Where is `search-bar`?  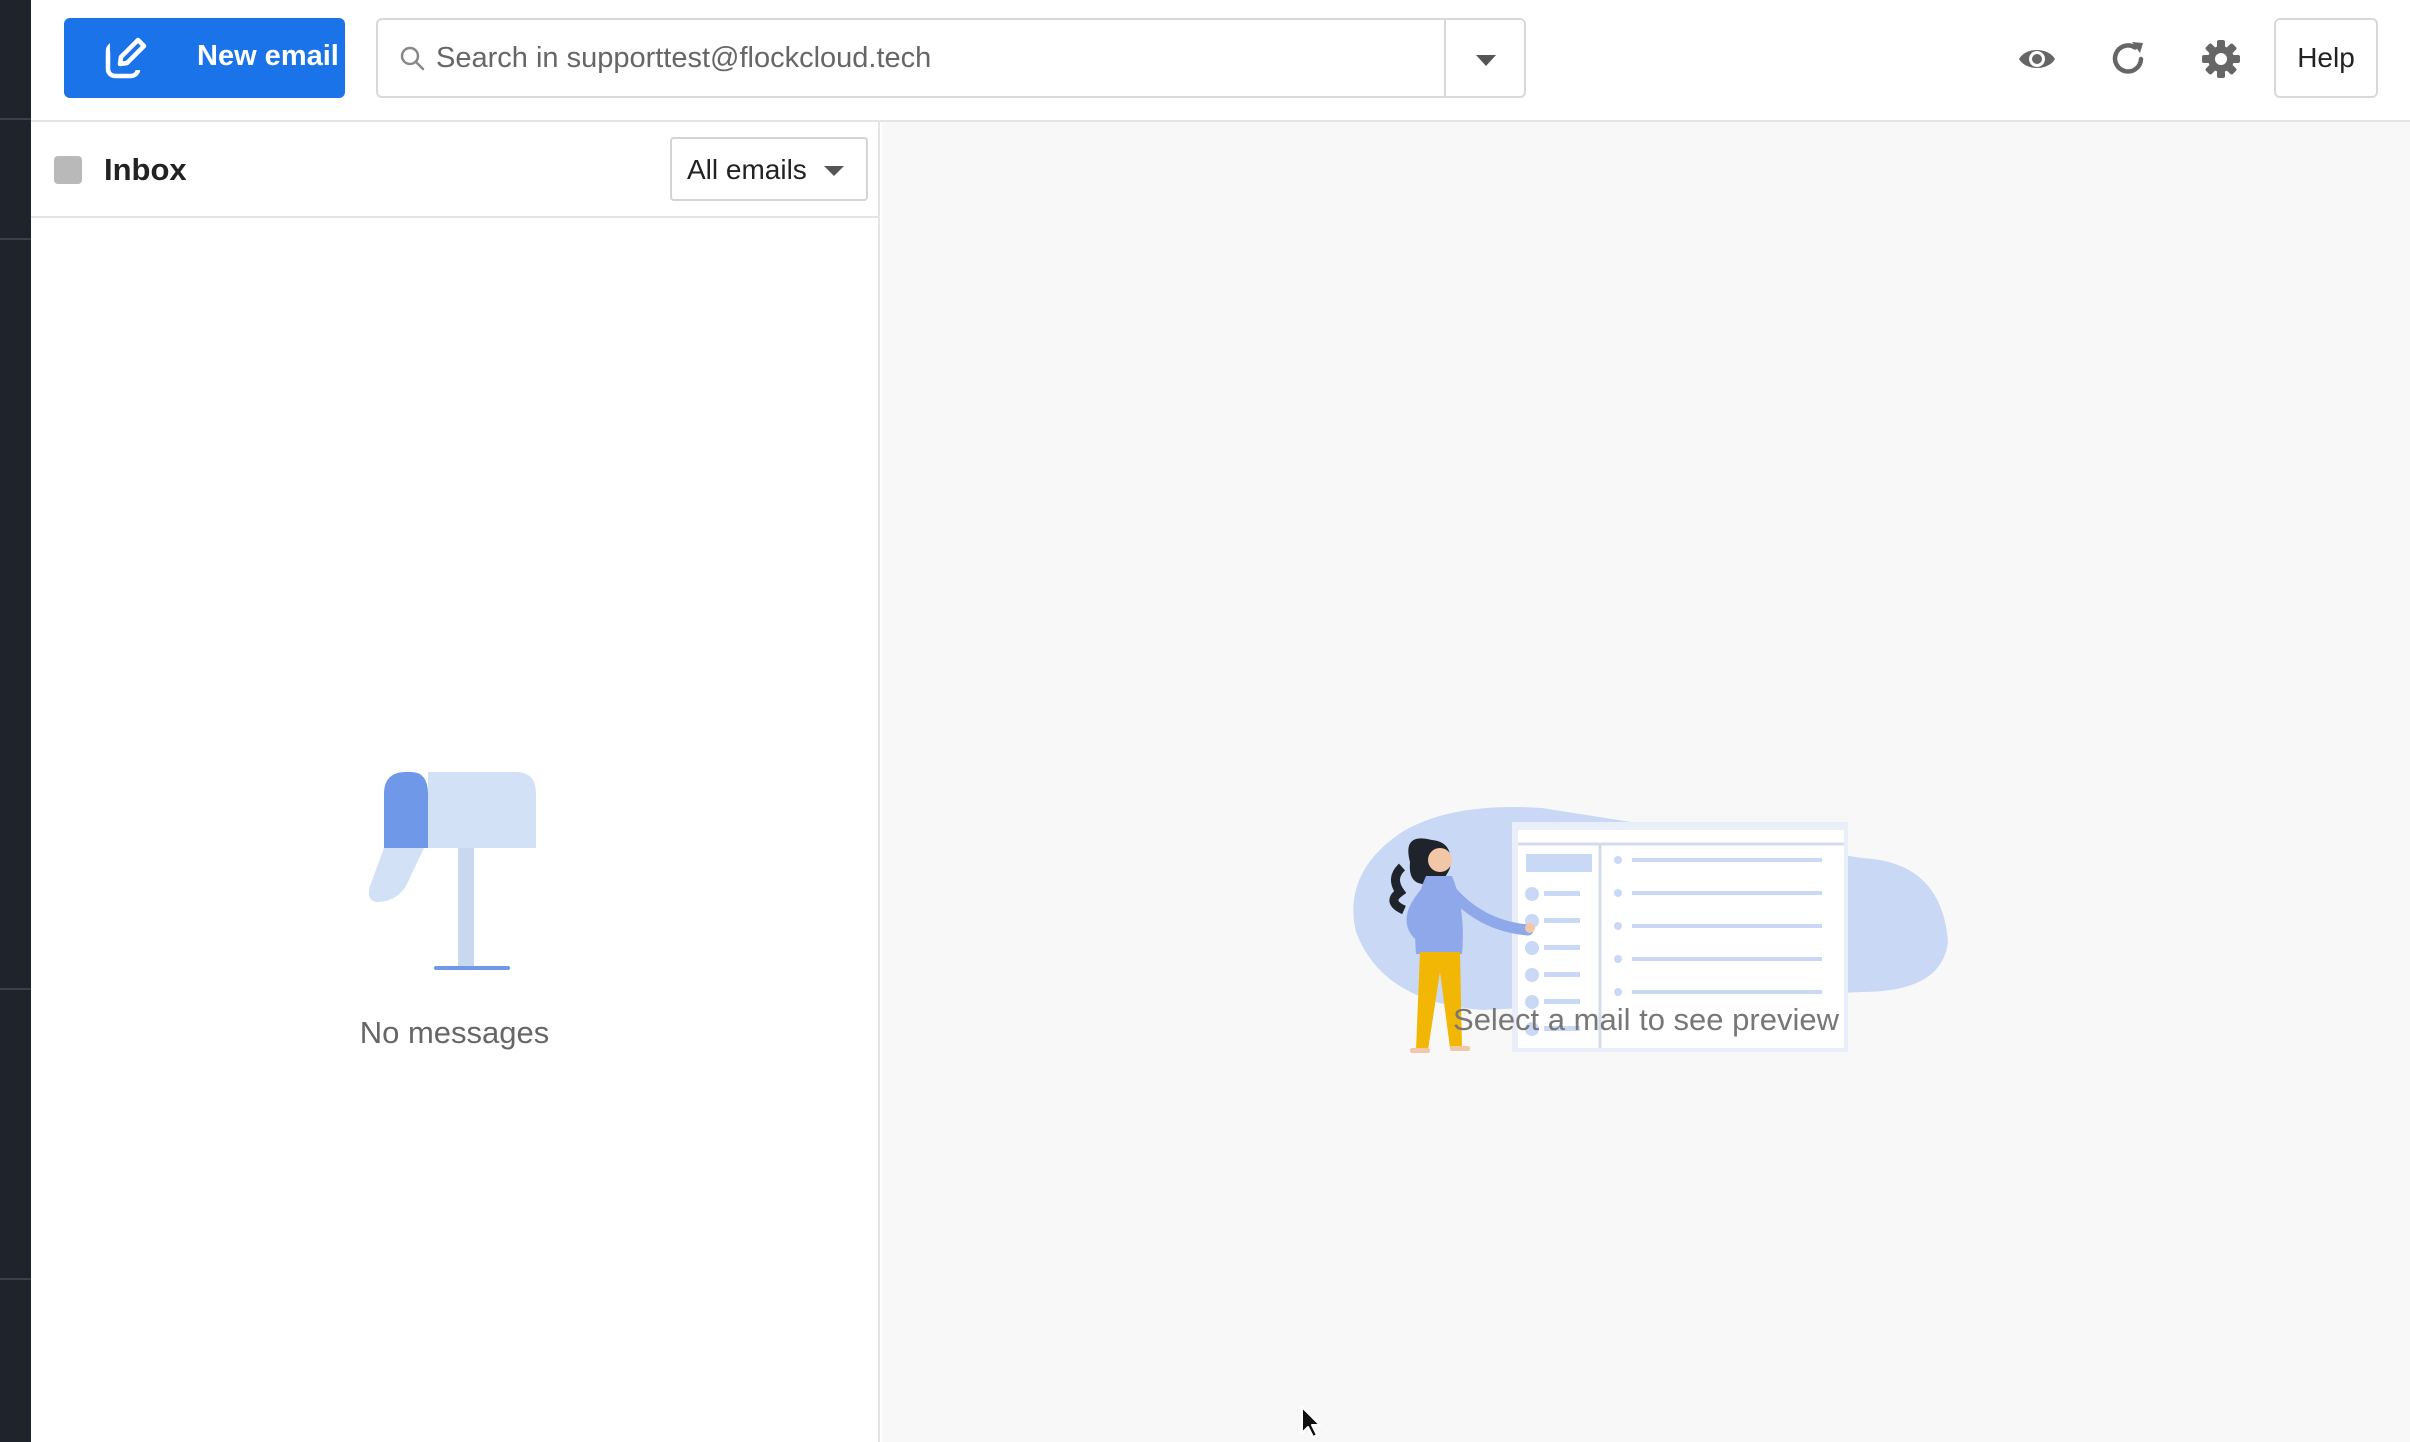 search-bar is located at coordinates (951, 58).